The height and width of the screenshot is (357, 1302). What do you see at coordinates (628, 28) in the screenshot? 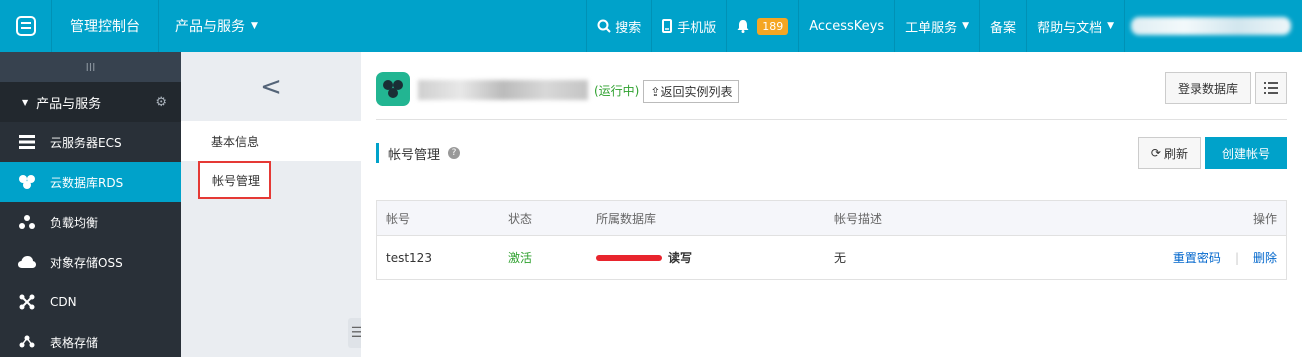
I see `search-label: 搜索` at bounding box center [628, 28].